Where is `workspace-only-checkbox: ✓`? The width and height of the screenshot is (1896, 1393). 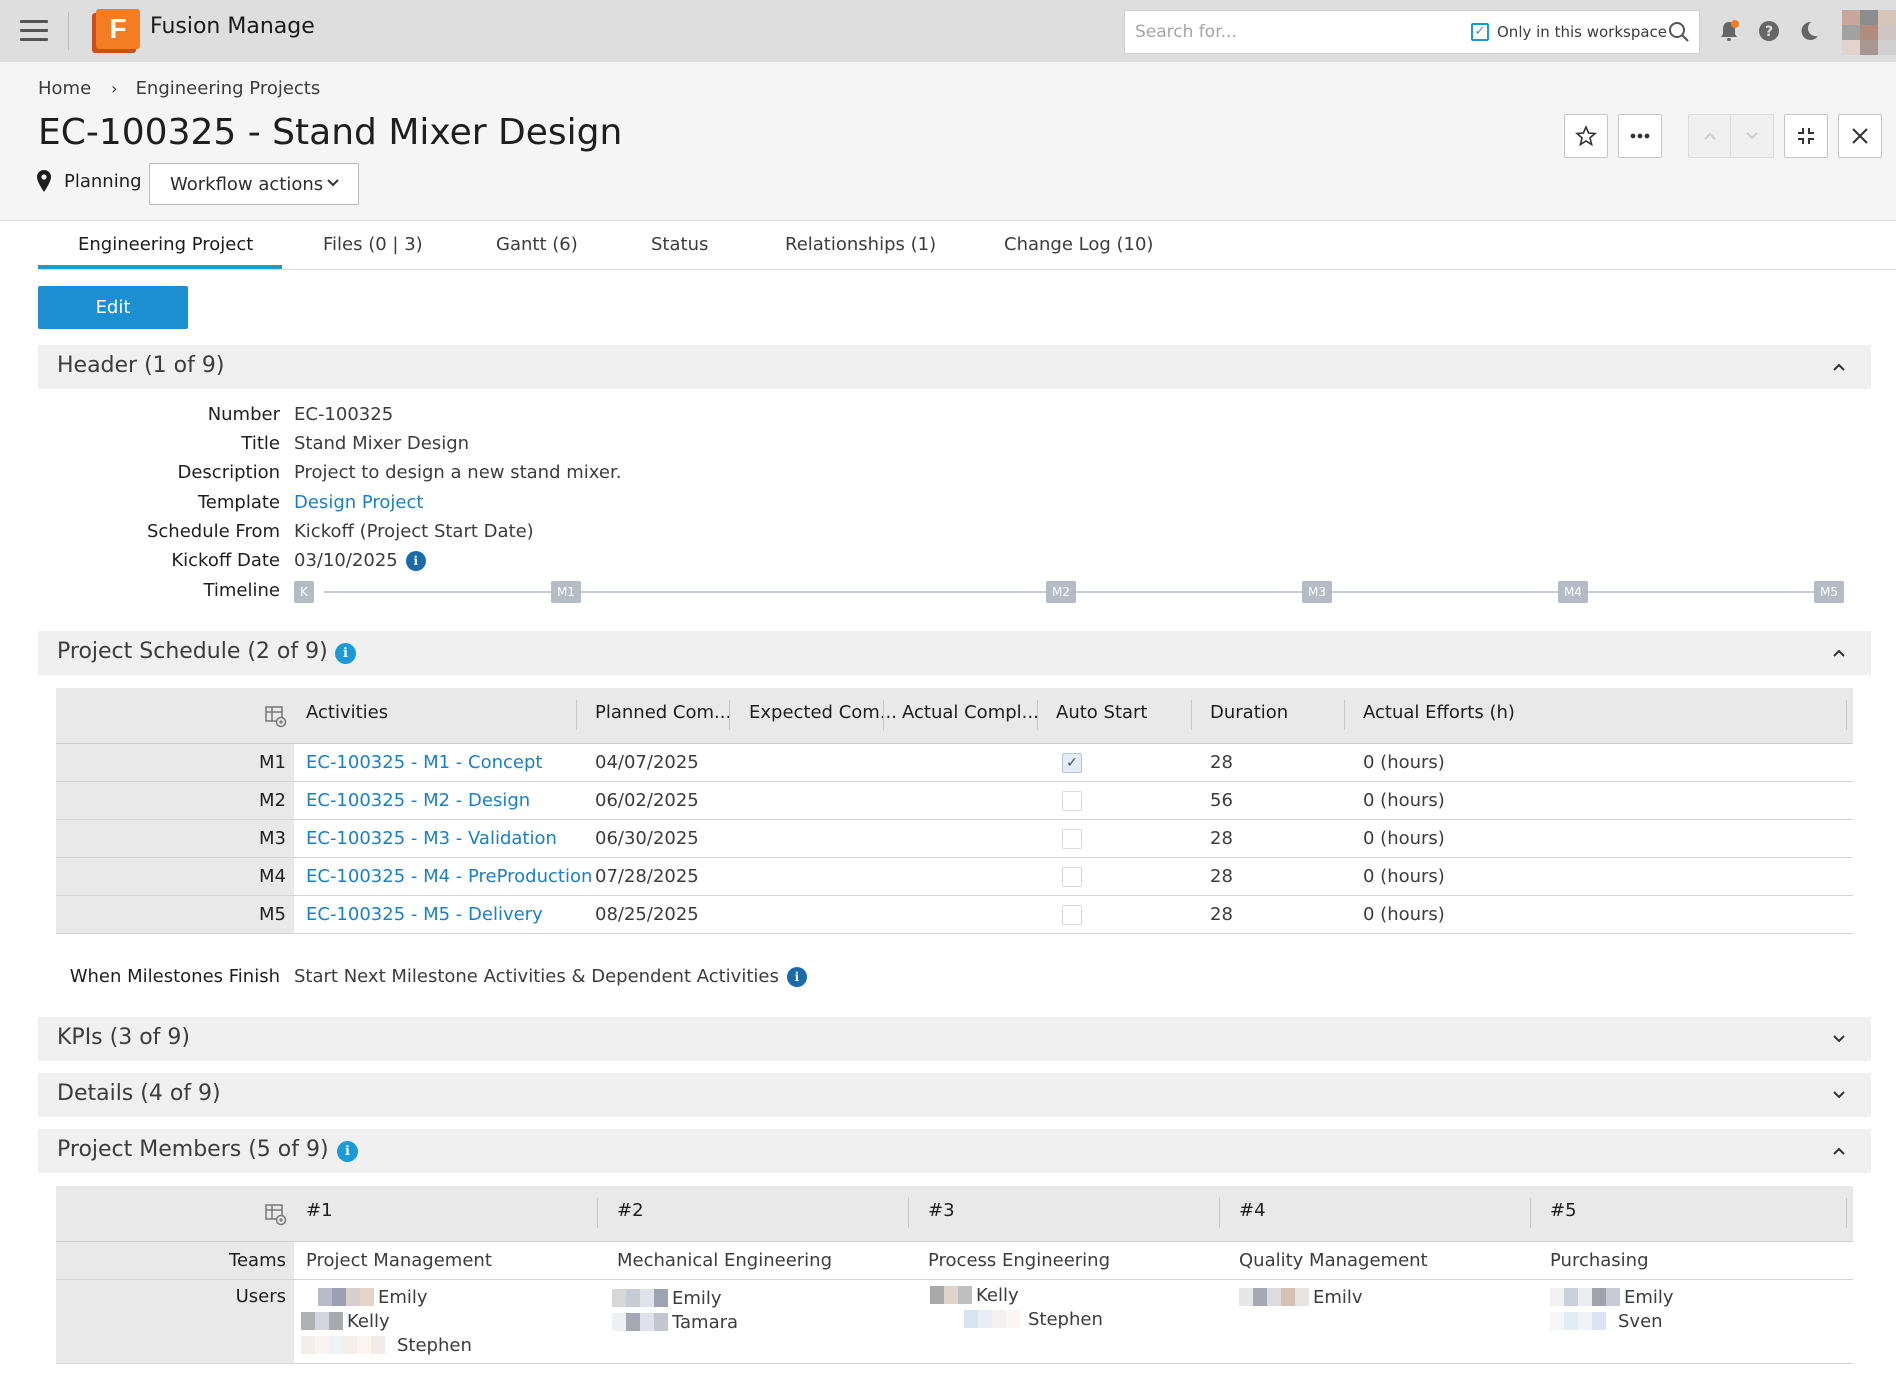 workspace-only-checkbox: ✓ is located at coordinates (1480, 32).